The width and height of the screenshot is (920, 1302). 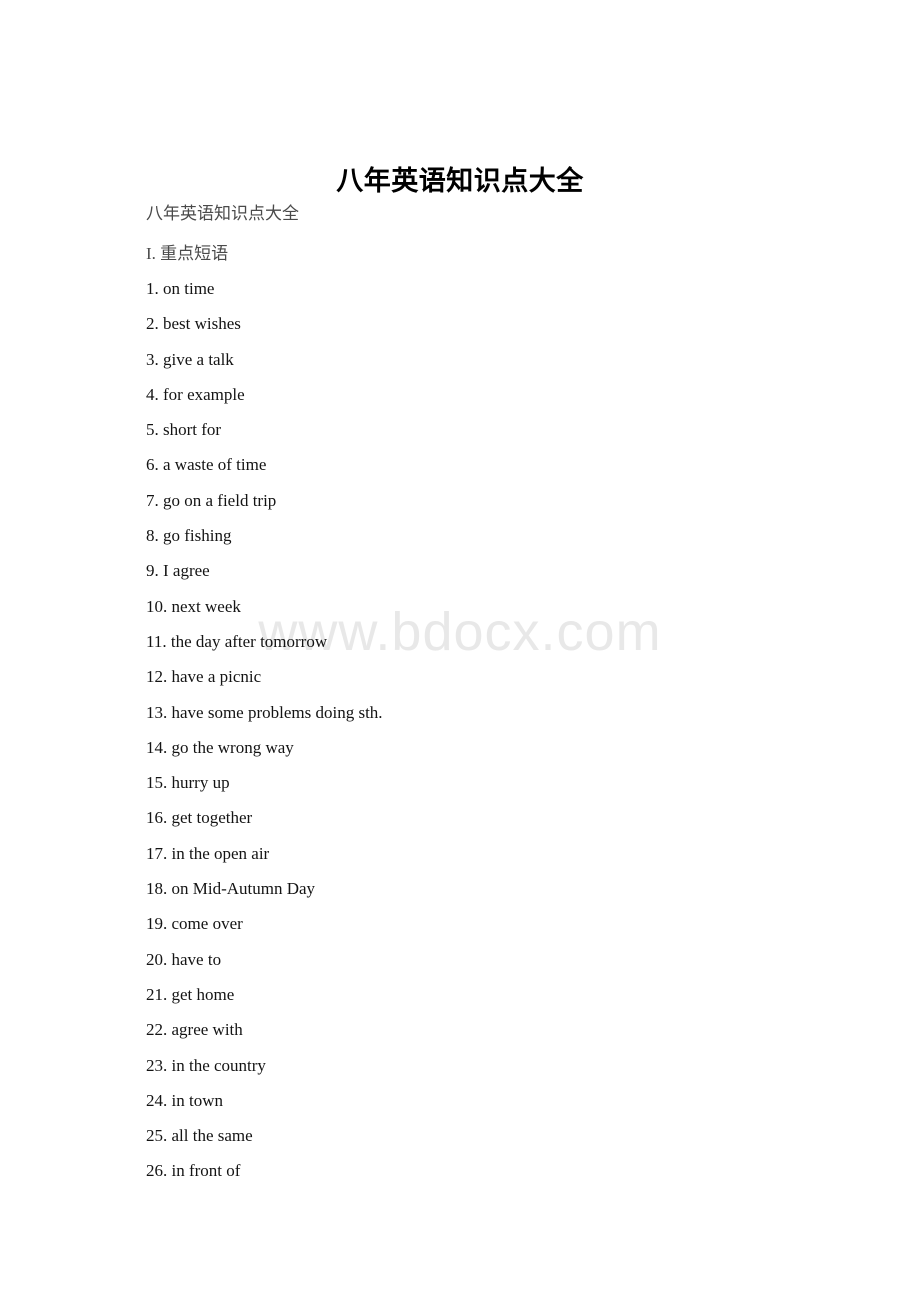 I want to click on list-item-label: go the wrong way, so click(x=232, y=747).